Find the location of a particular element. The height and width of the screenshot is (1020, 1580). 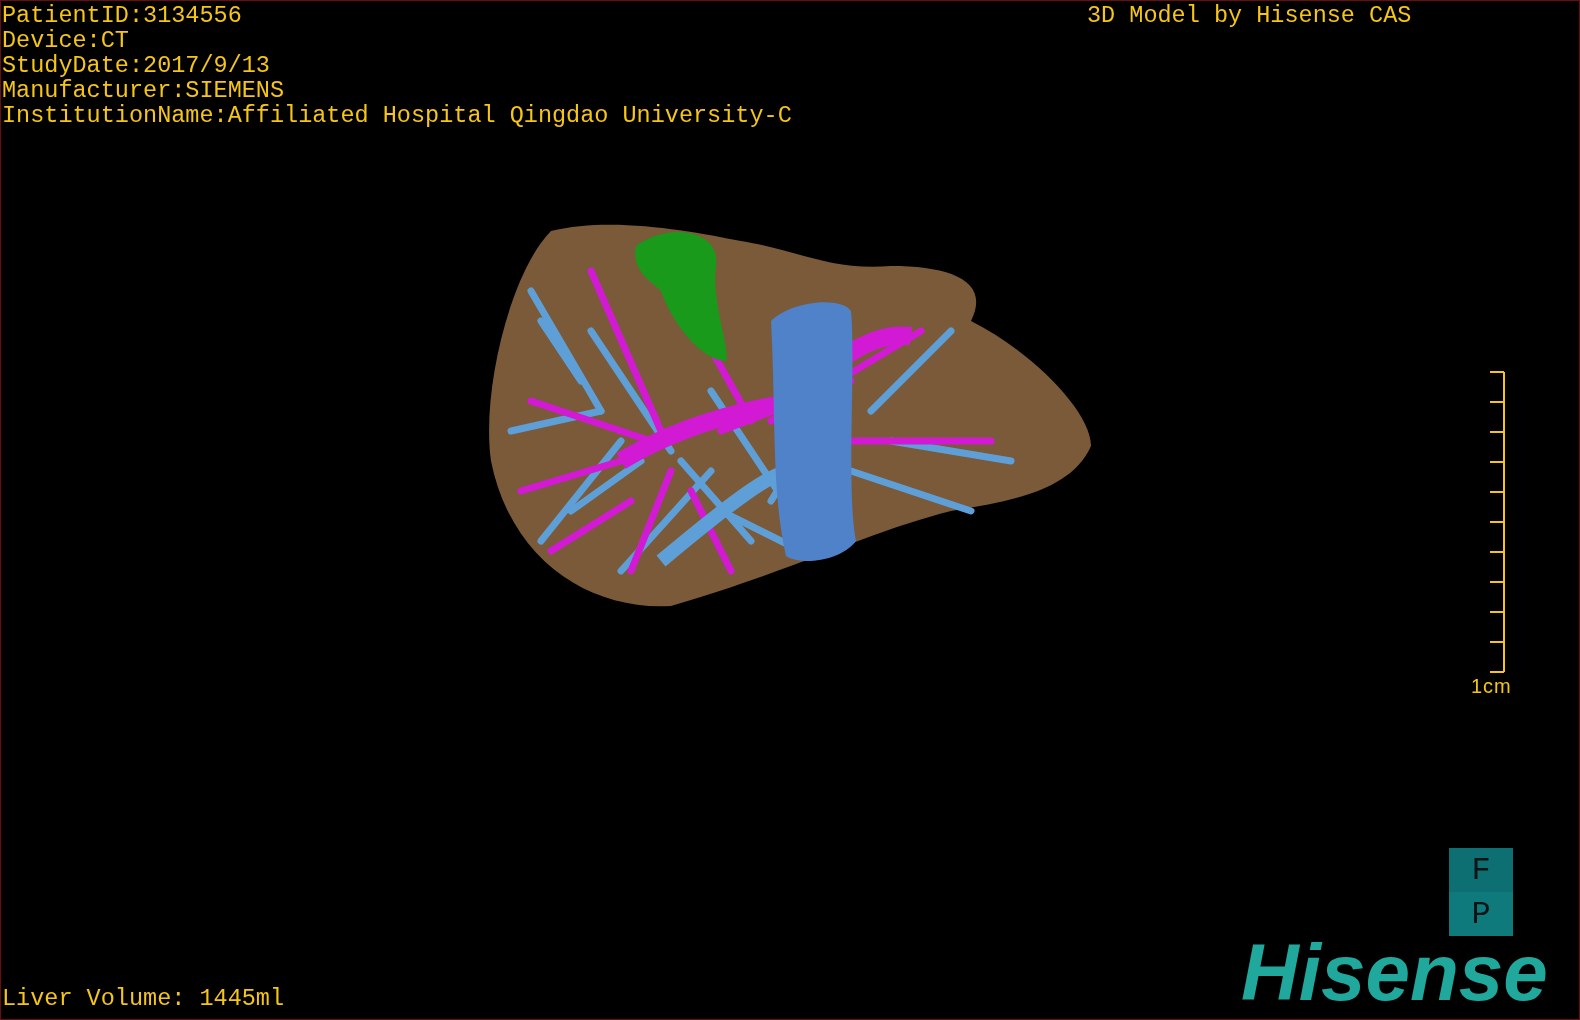

scale-label: 1cm is located at coordinates (1491, 686).